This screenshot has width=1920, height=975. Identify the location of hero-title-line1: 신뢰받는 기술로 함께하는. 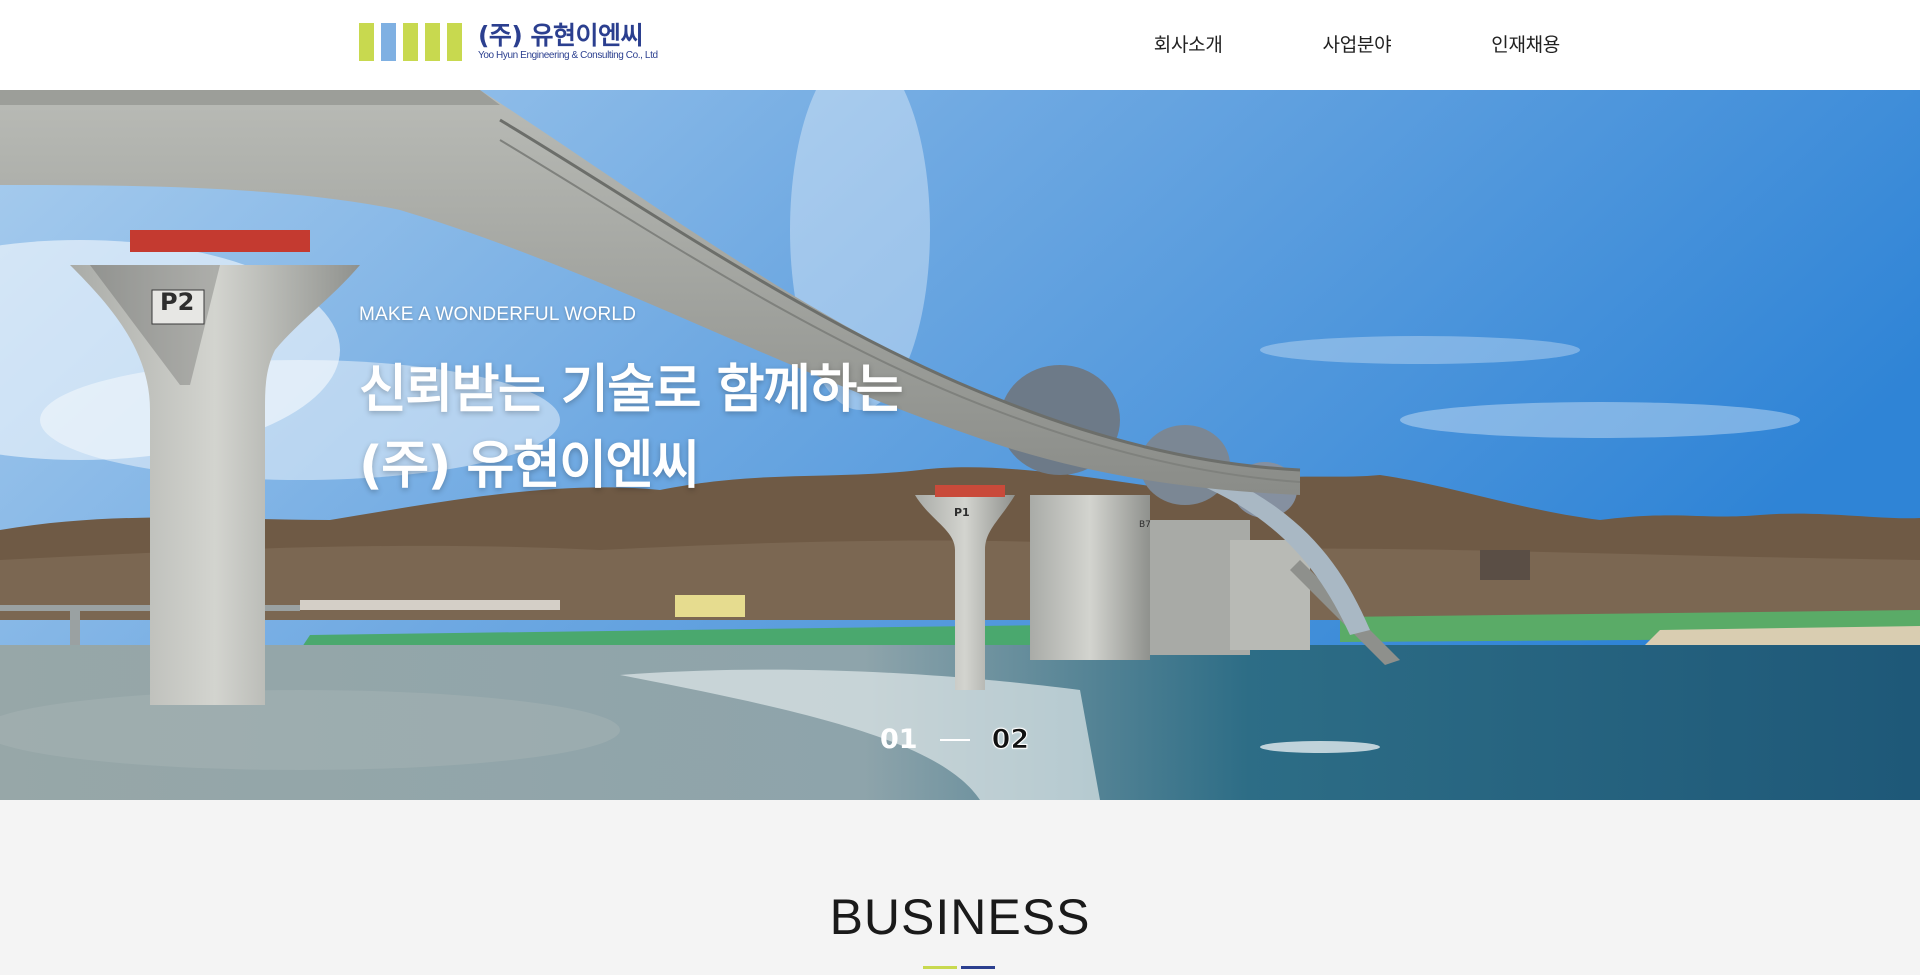
(631, 390).